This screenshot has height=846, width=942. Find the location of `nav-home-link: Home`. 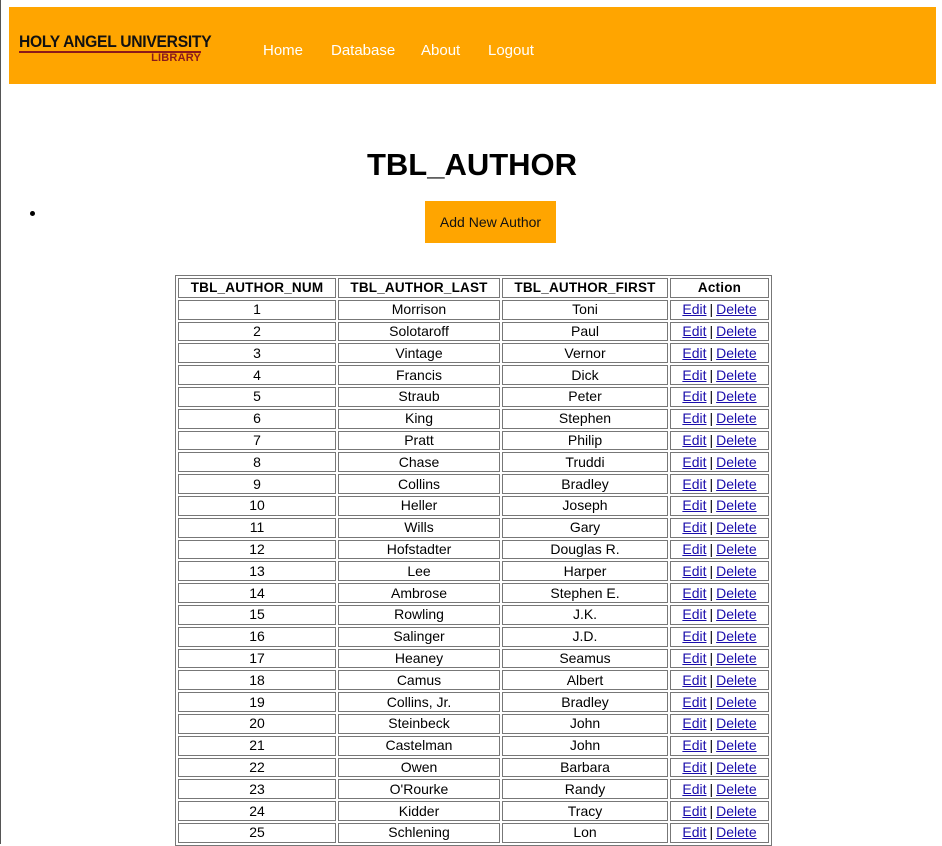

nav-home-link: Home is located at coordinates (283, 51).